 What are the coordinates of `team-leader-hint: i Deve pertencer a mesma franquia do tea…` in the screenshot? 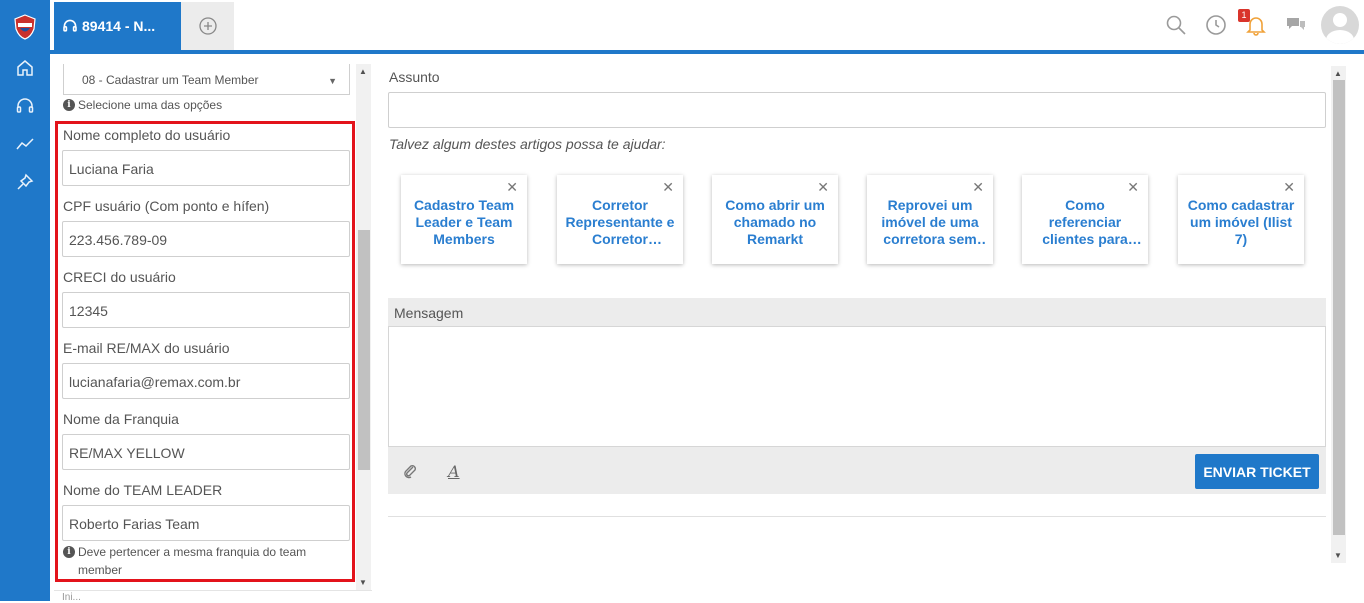 It's located at (204, 561).